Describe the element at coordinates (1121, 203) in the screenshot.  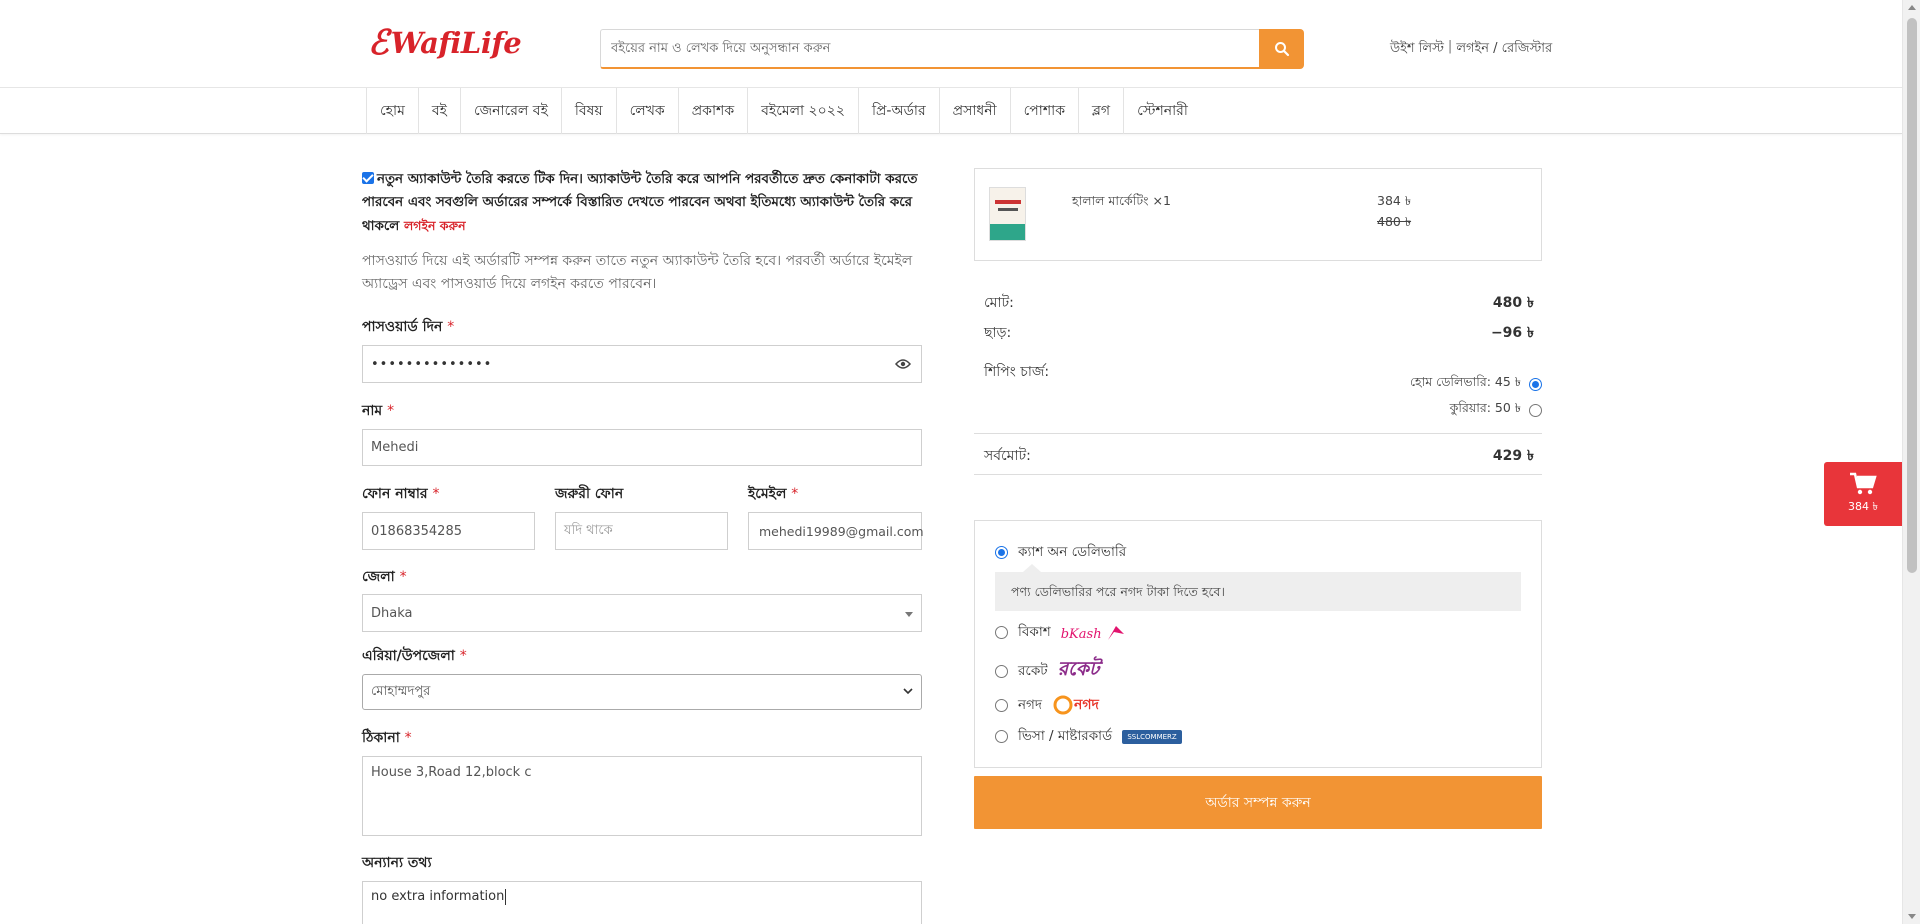
I see `cart-item-name: হালাল মার্কেটিং ×1` at that location.